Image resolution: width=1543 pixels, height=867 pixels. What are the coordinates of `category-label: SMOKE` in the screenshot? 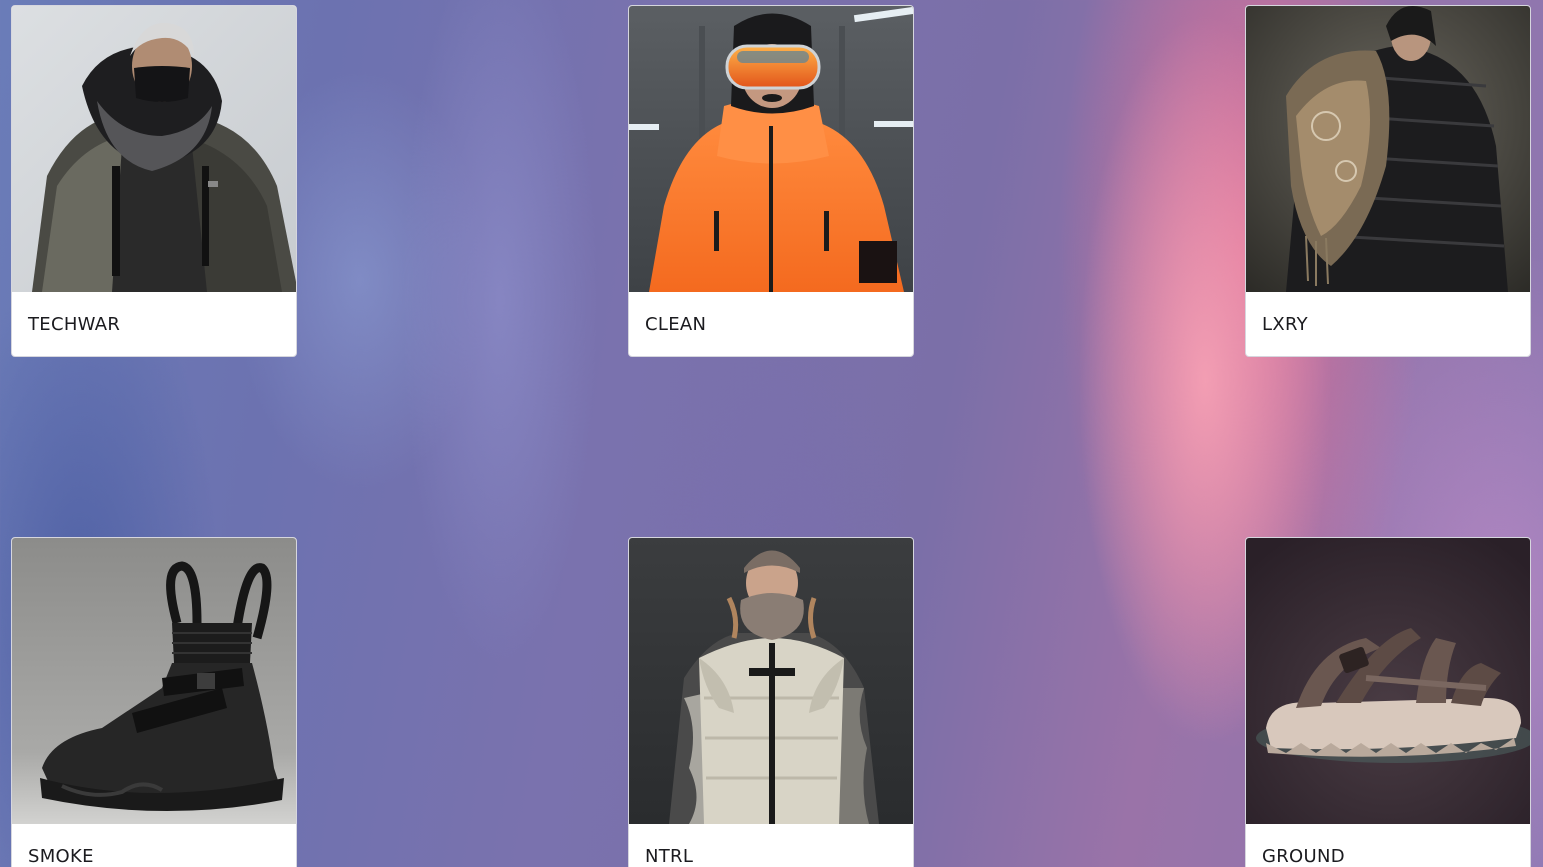 It's located at (61, 856).